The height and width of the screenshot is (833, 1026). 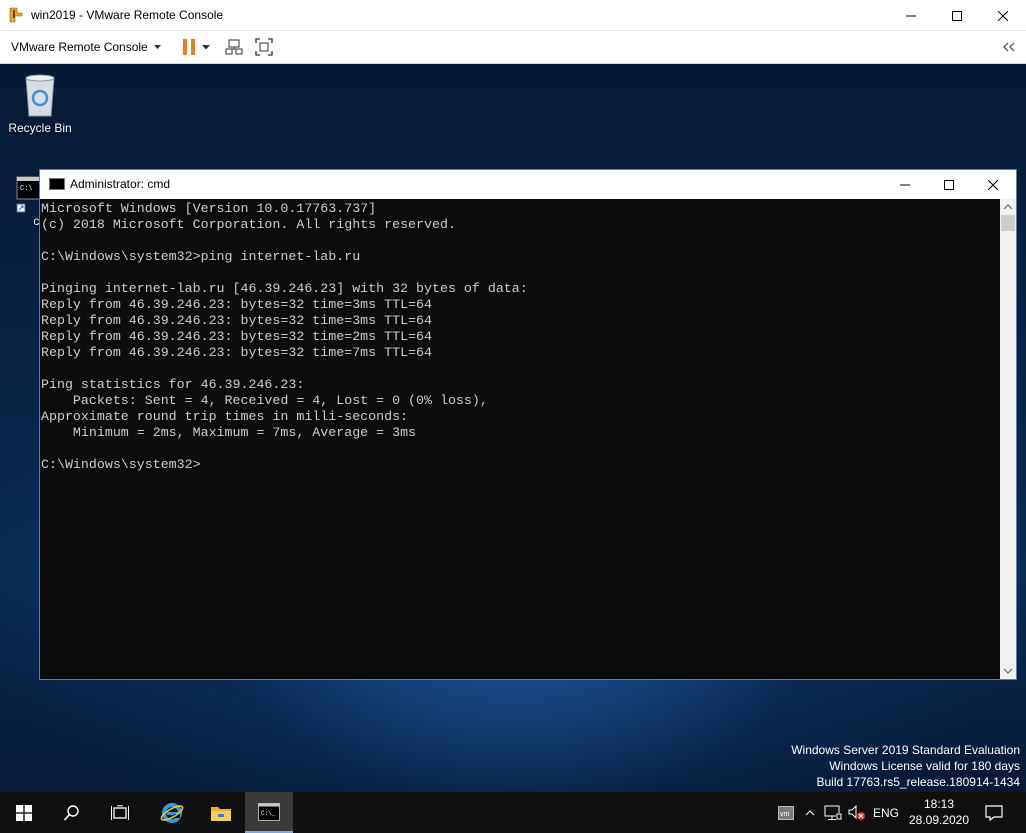 I want to click on clock-time: 18:13, so click(x=939, y=804).